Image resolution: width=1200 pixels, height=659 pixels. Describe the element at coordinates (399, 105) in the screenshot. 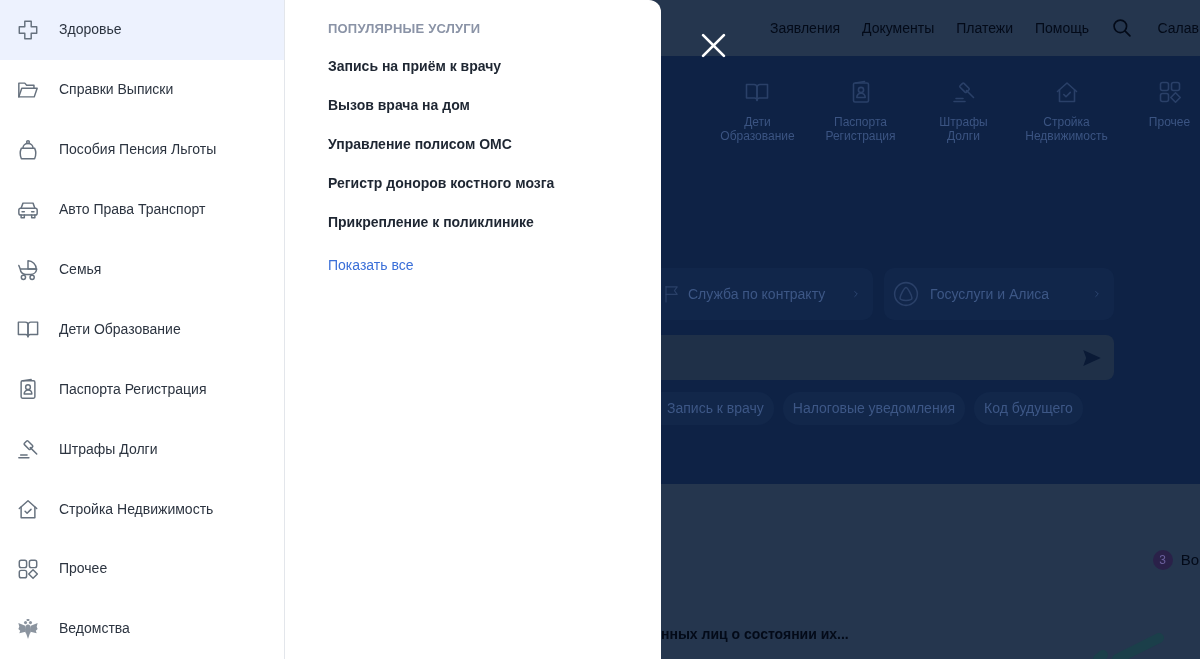

I see `service-link: Вызов врача на дом` at that location.